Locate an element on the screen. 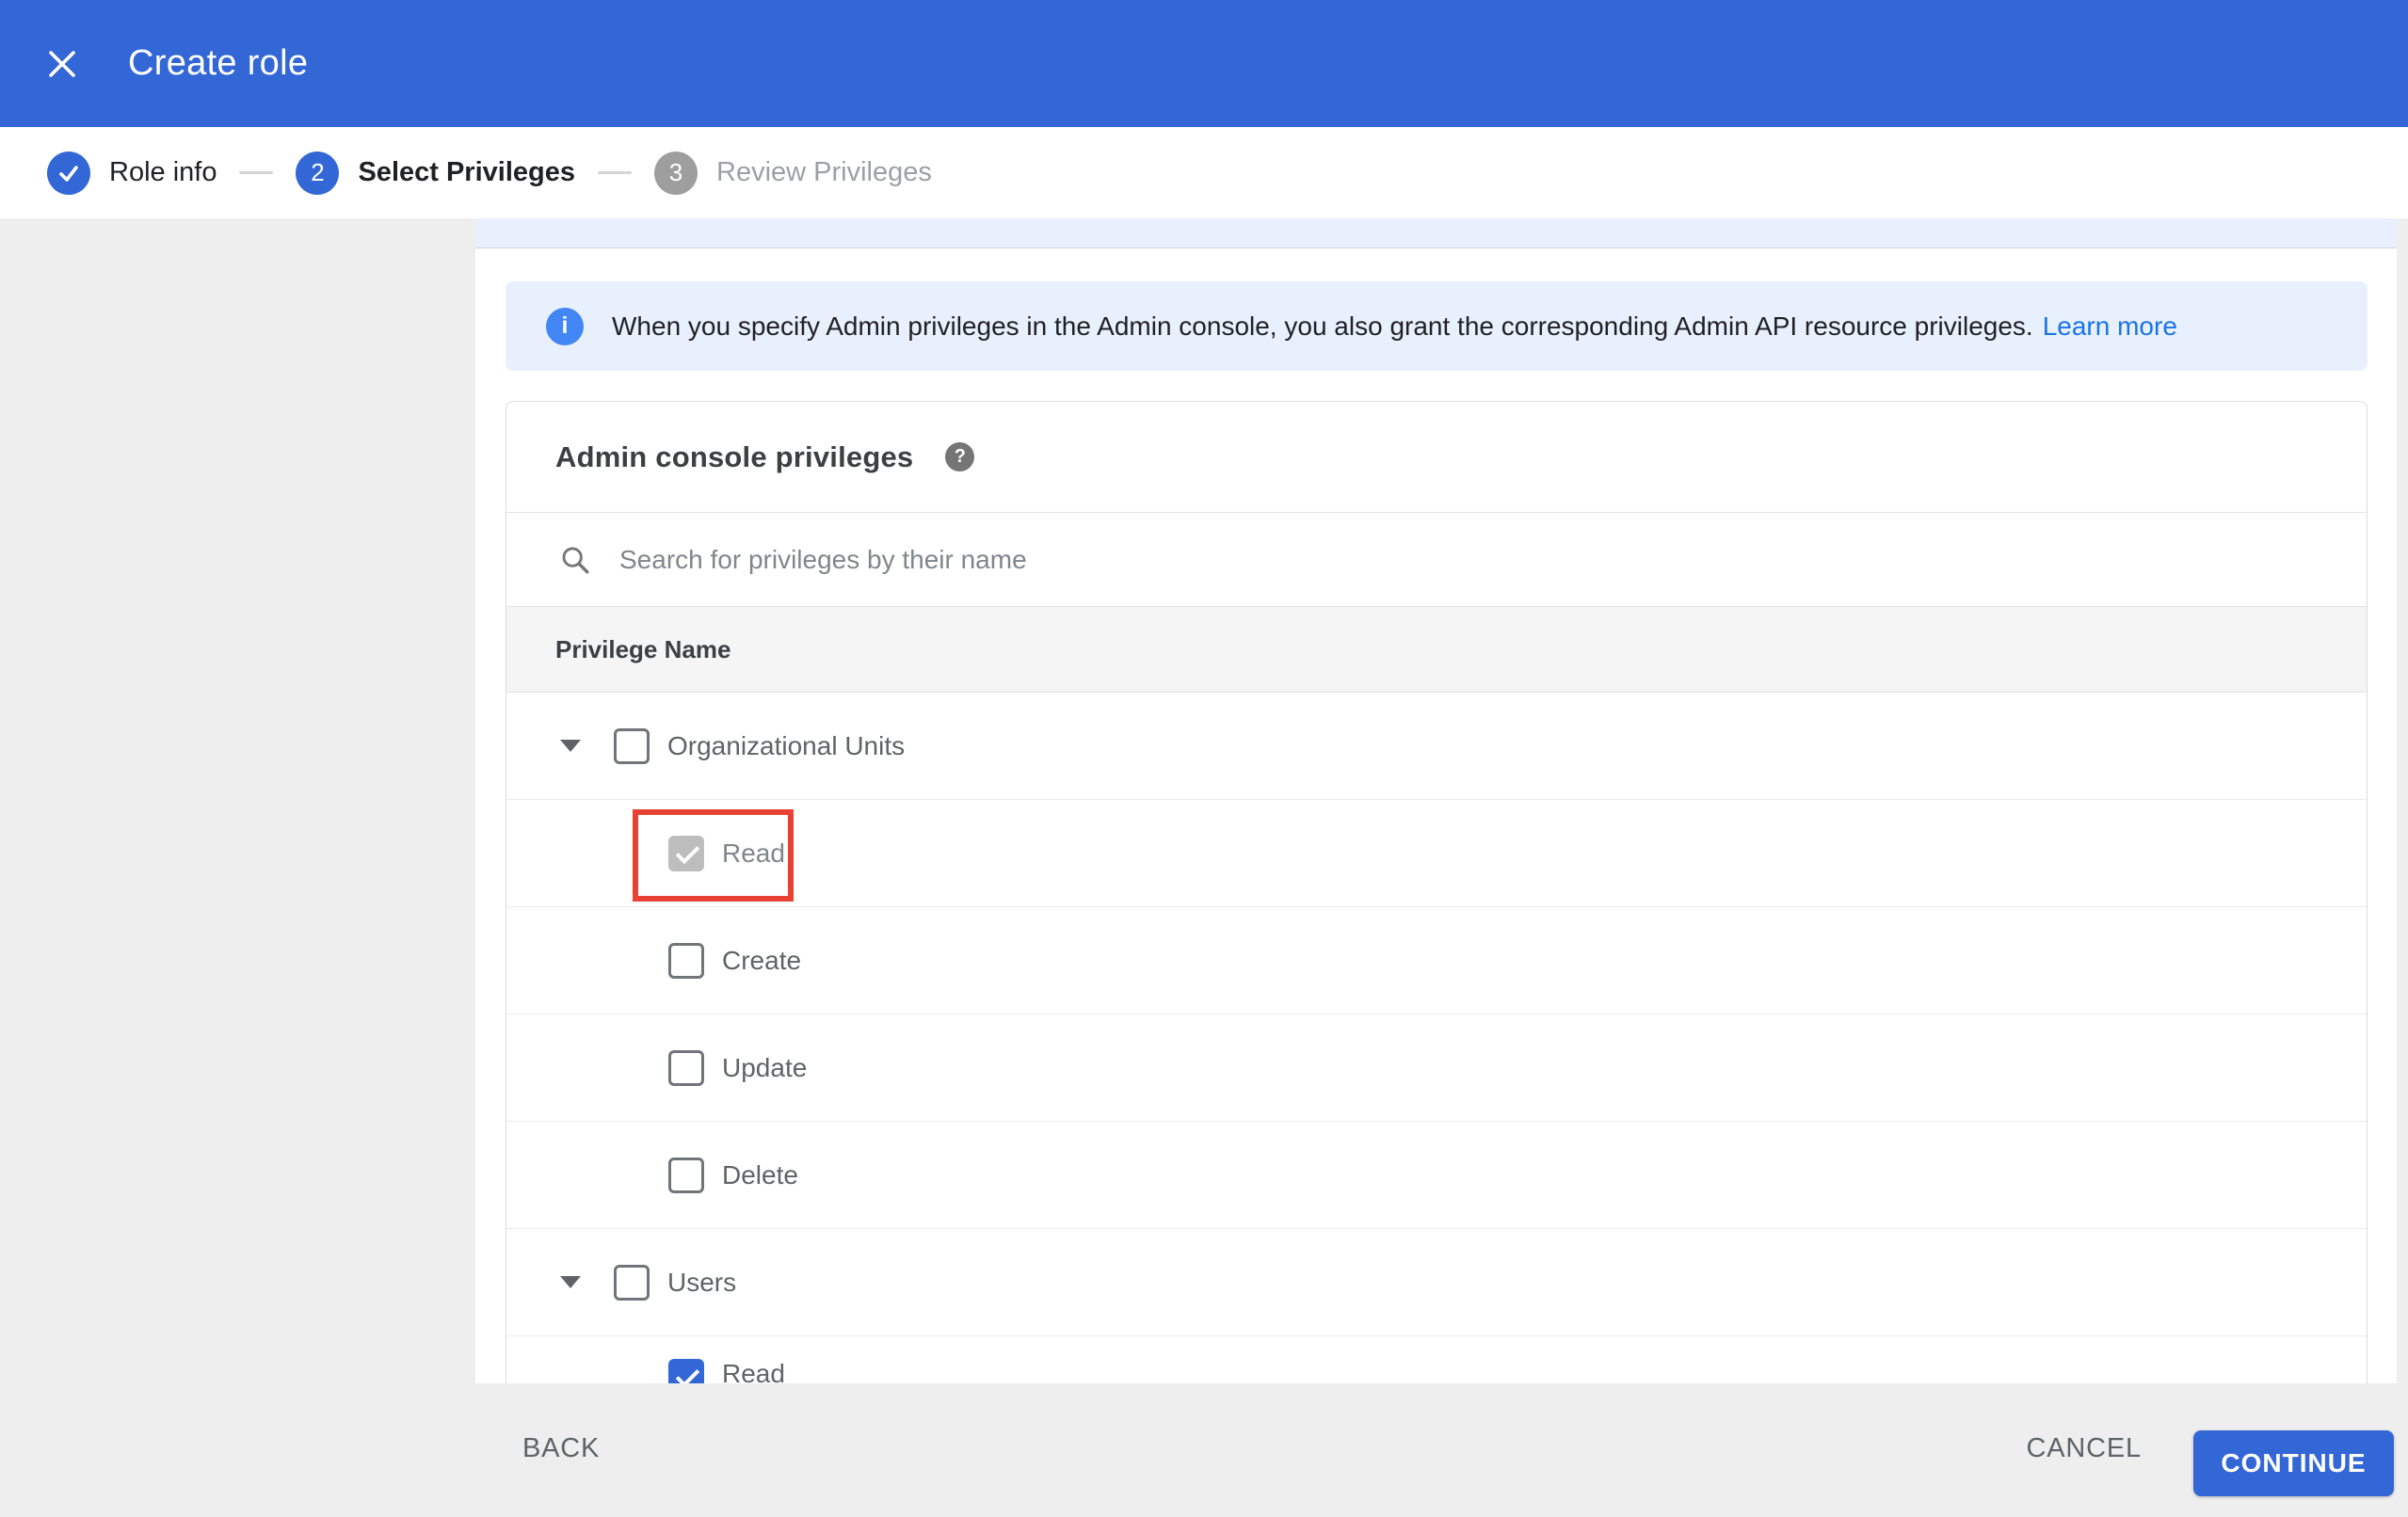  privilege-row: Create is located at coordinates (1437, 960).